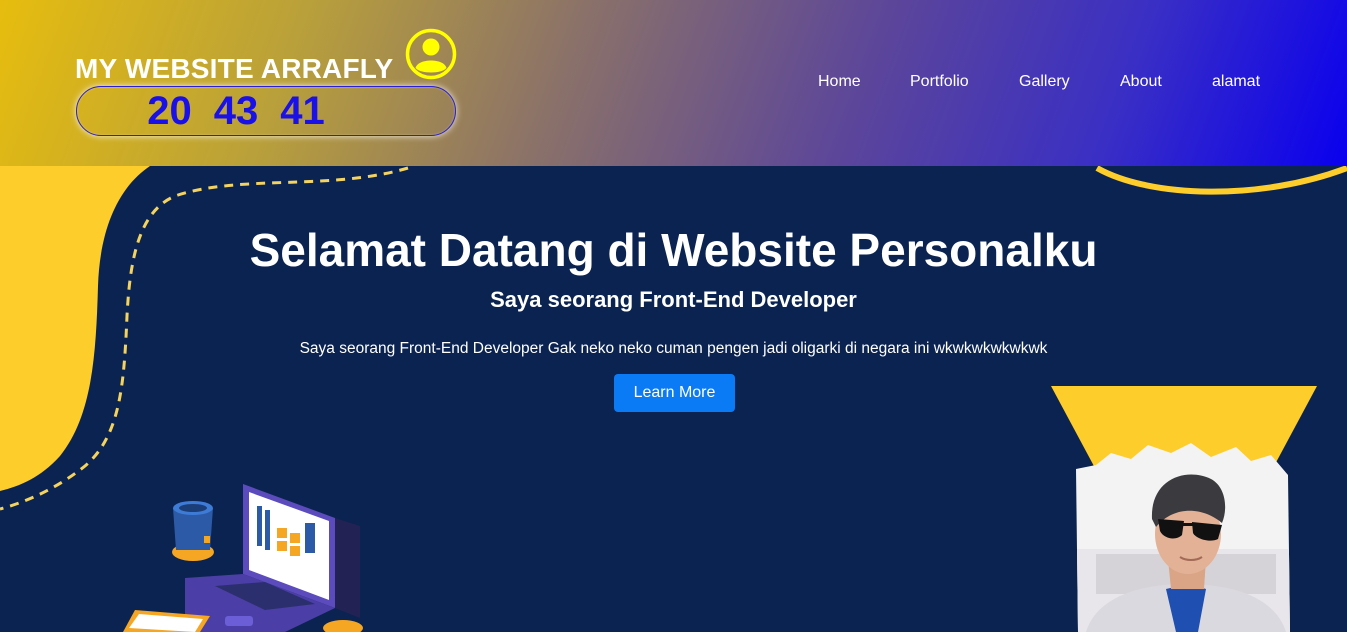 This screenshot has width=1347, height=632. I want to click on hero-title-text: Selamat Datang di Website Personalku, so click(673, 250).